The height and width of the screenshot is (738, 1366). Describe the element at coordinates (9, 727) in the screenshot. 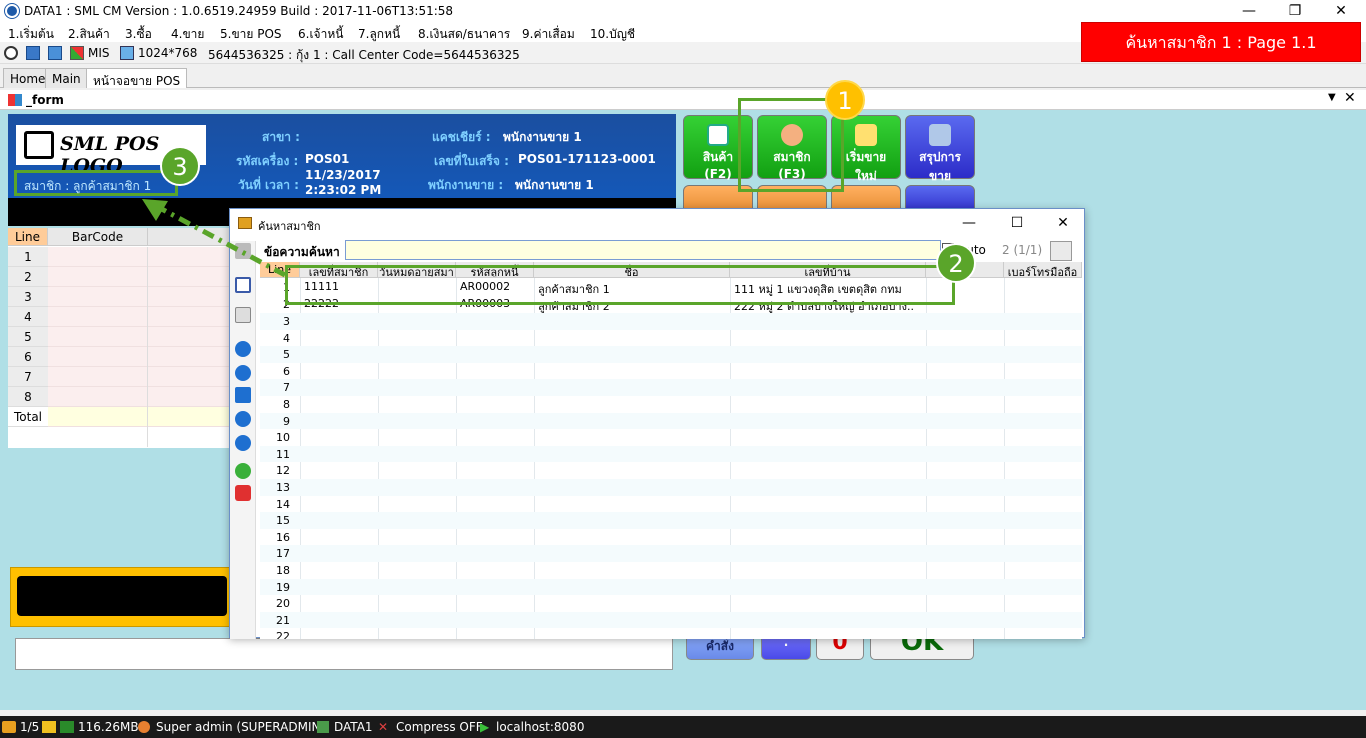

I see `users-icon` at that location.